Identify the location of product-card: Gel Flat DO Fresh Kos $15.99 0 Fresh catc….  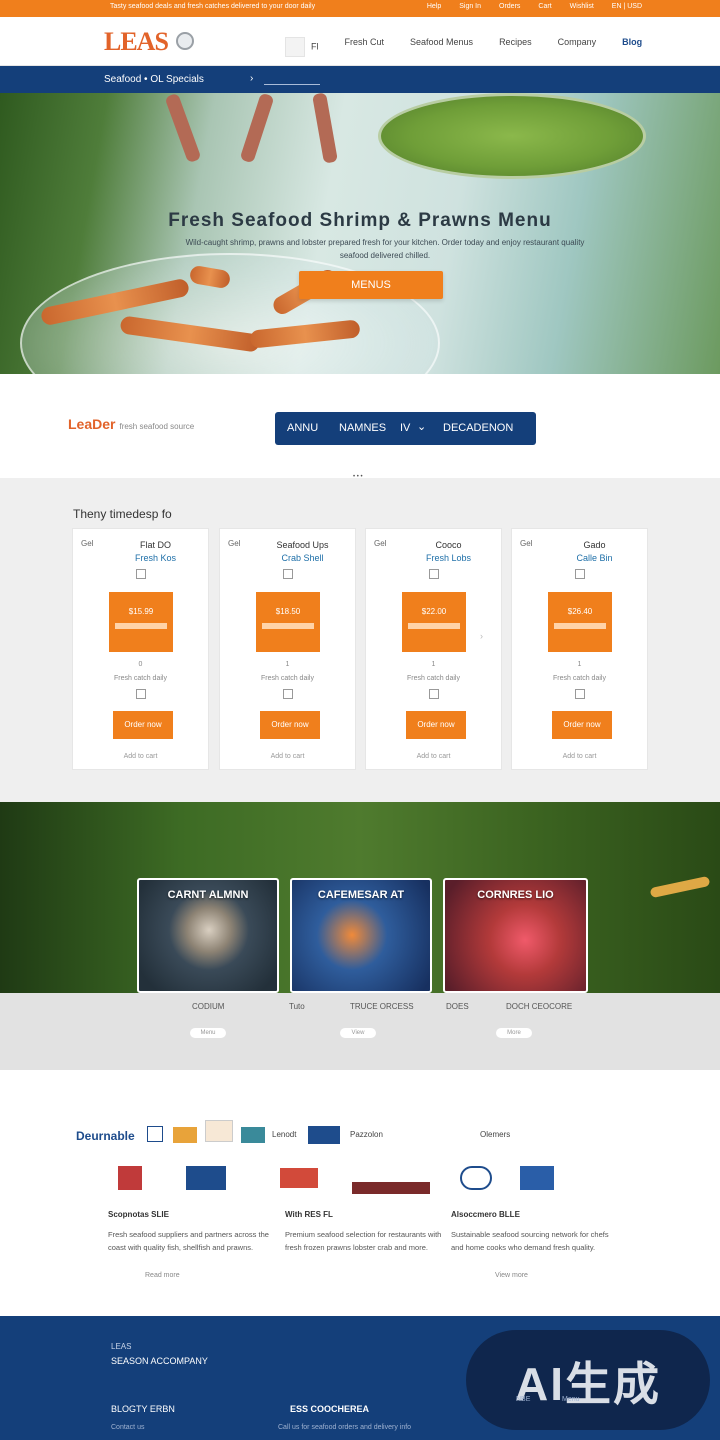
(140, 649).